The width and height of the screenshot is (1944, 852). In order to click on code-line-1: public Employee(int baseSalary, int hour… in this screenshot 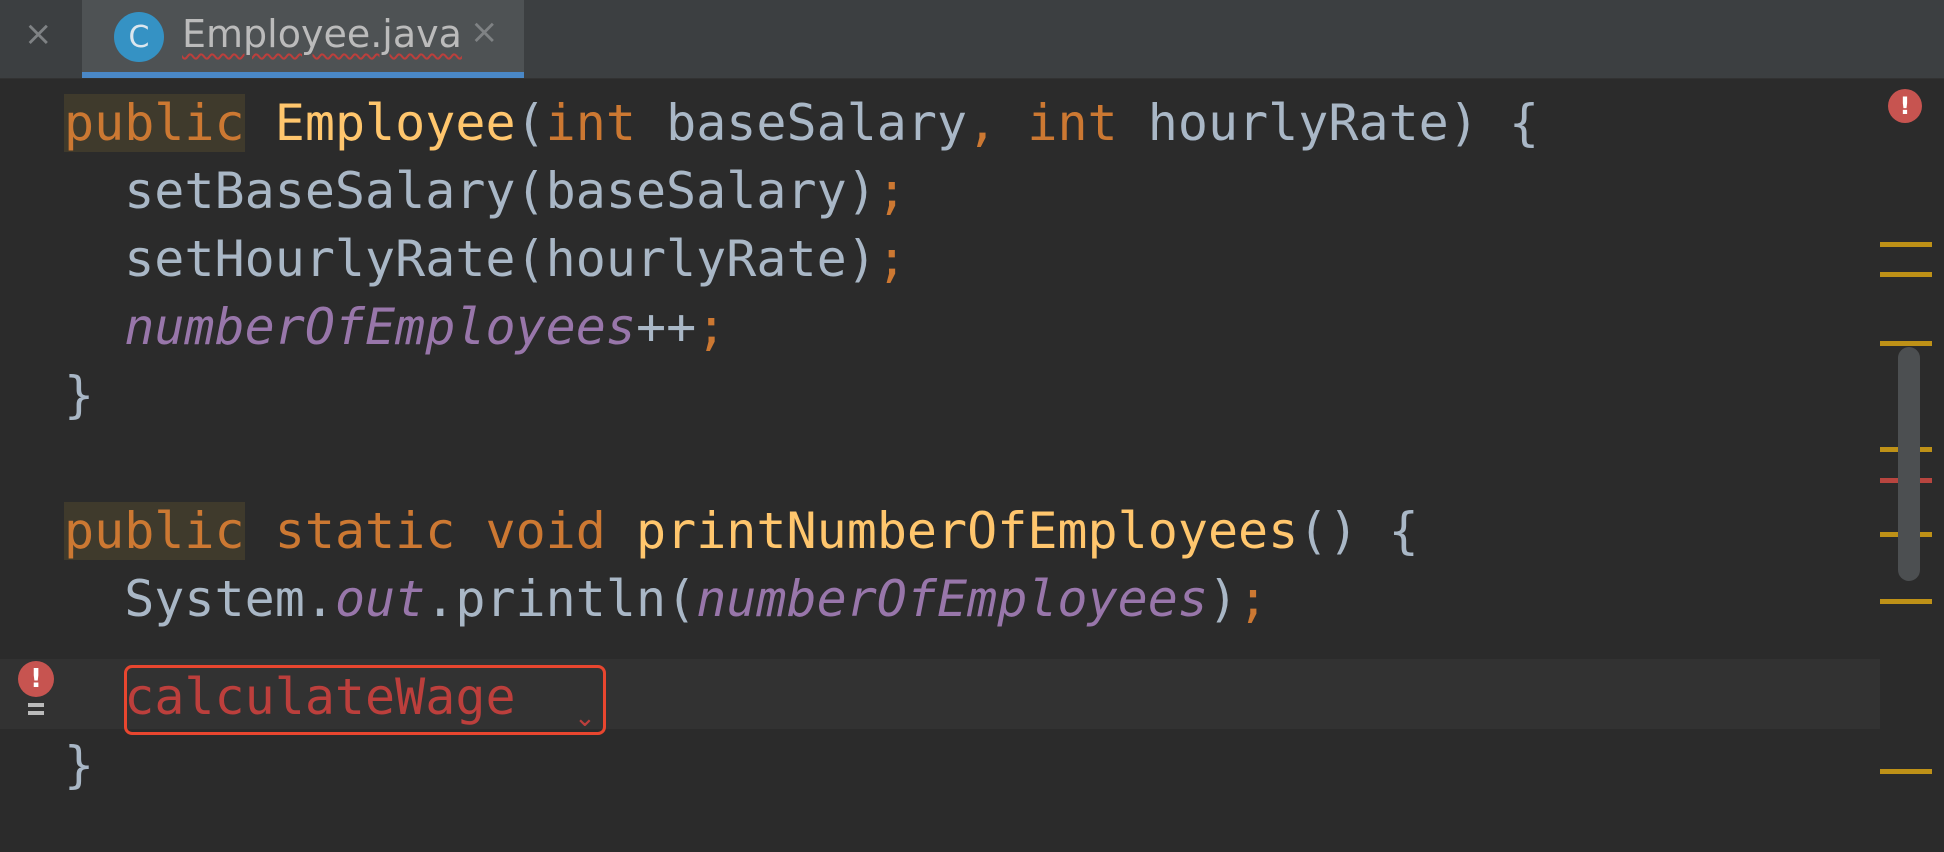, I will do `click(801, 123)`.